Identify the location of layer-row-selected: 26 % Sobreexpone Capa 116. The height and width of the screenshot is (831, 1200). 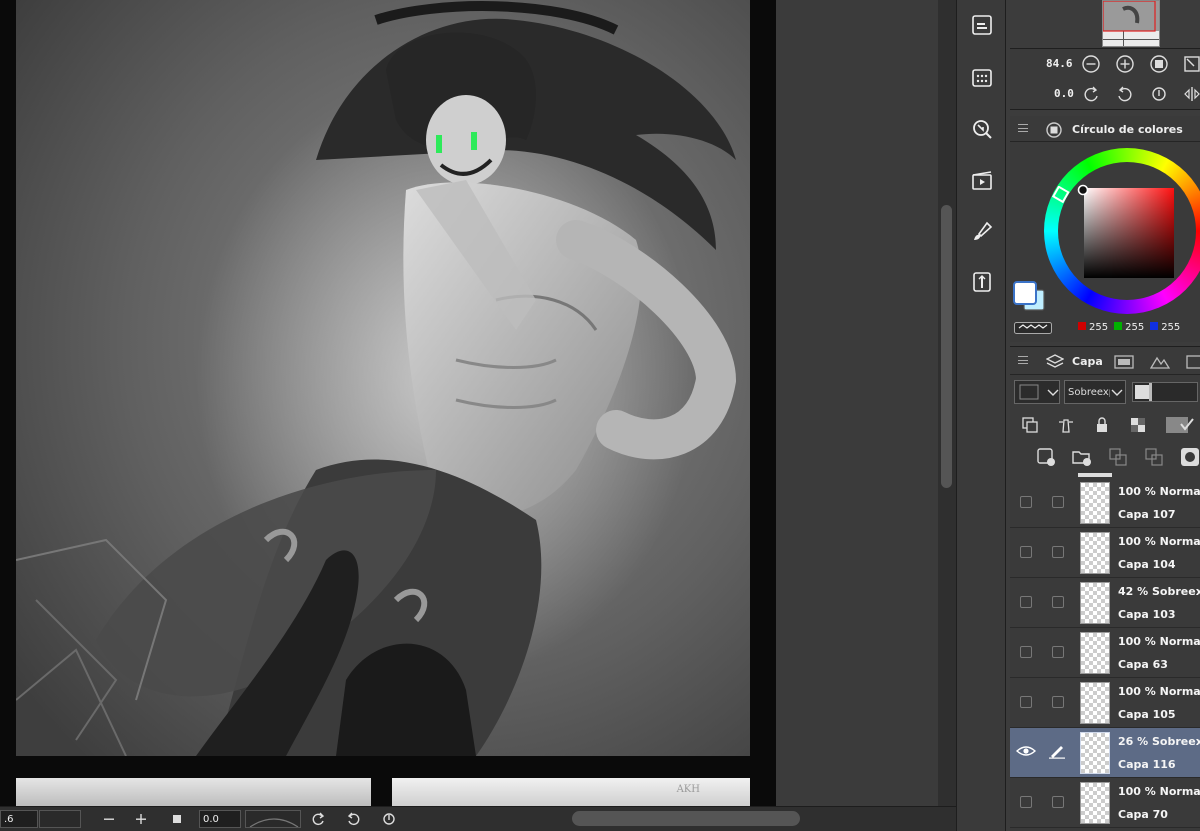
(1105, 753).